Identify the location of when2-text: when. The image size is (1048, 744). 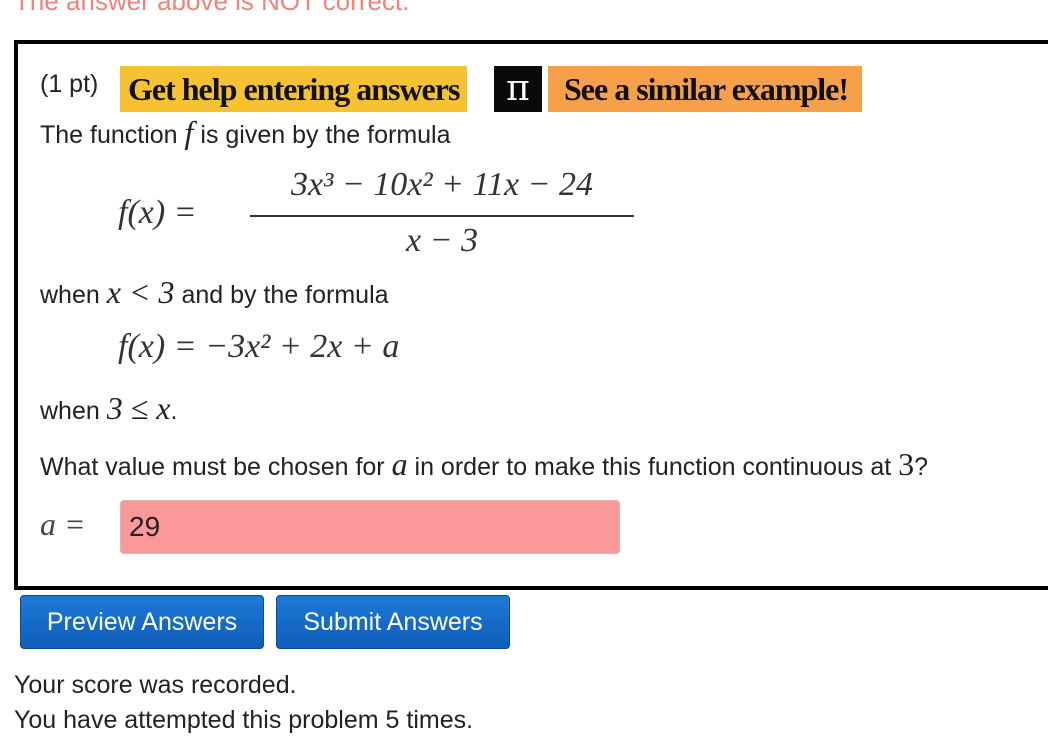
(70, 411).